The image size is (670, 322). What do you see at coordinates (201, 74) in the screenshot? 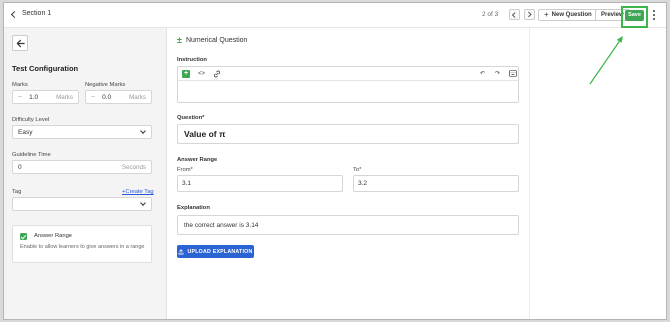
I see `code-icon: <>` at bounding box center [201, 74].